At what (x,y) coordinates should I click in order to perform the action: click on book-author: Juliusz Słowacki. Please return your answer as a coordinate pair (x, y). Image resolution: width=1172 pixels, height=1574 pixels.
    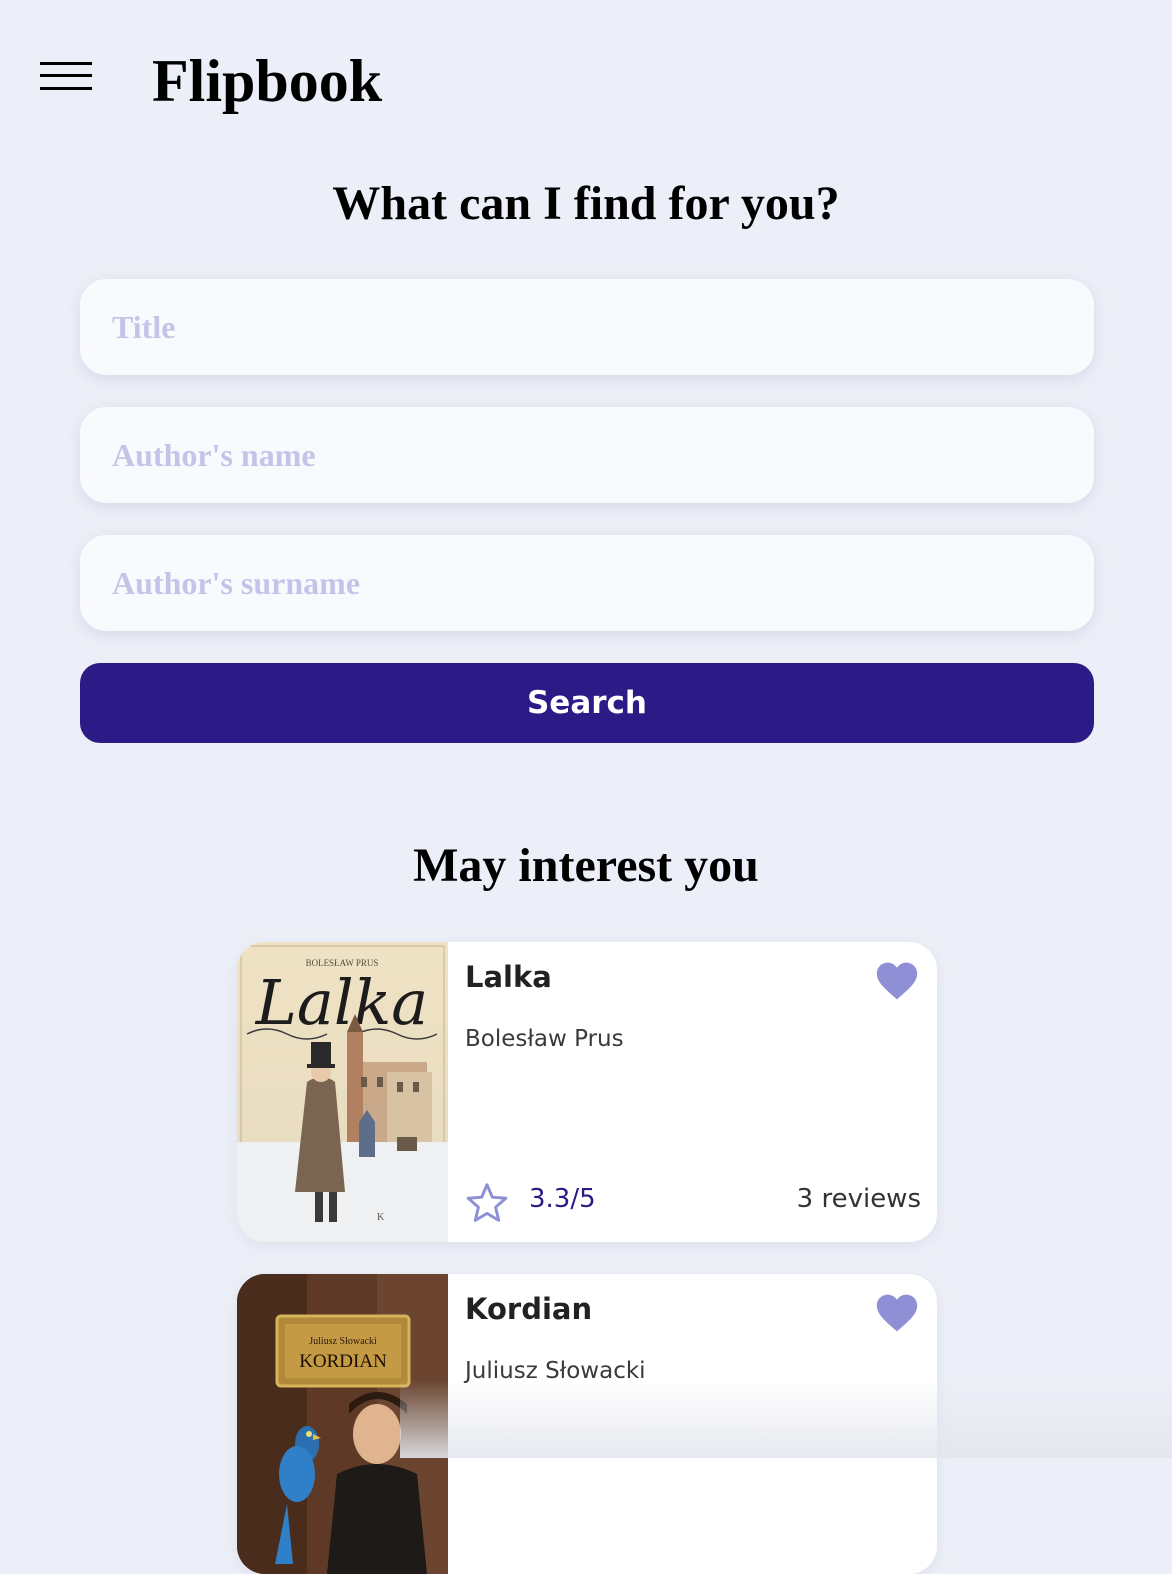
    Looking at the image, I should click on (555, 1371).